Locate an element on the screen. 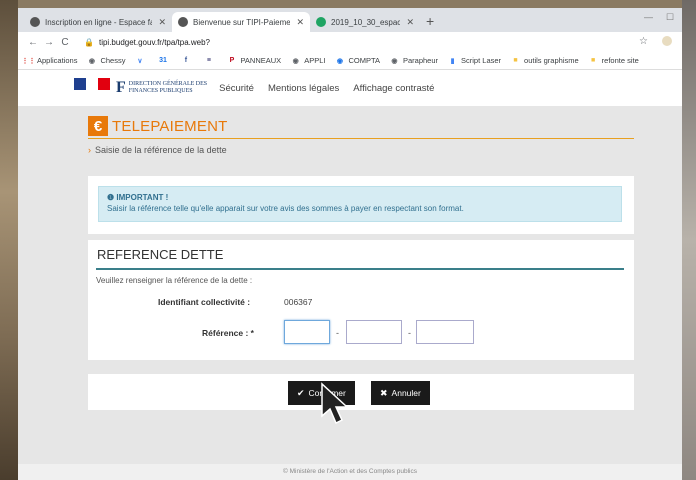 This screenshot has width=696, height=480. bookmark-item: ◉ Chessy is located at coordinates (106, 60).